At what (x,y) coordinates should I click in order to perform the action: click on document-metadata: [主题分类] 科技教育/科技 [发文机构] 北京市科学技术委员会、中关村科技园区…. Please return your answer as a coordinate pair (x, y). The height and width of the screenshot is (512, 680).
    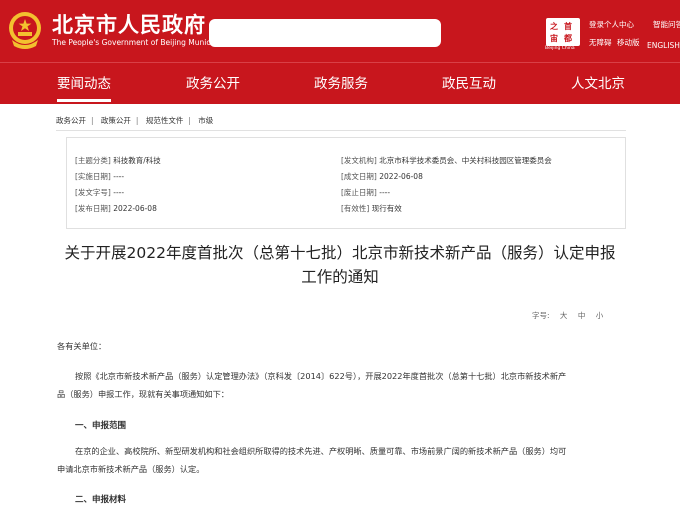
    Looking at the image, I should click on (346, 183).